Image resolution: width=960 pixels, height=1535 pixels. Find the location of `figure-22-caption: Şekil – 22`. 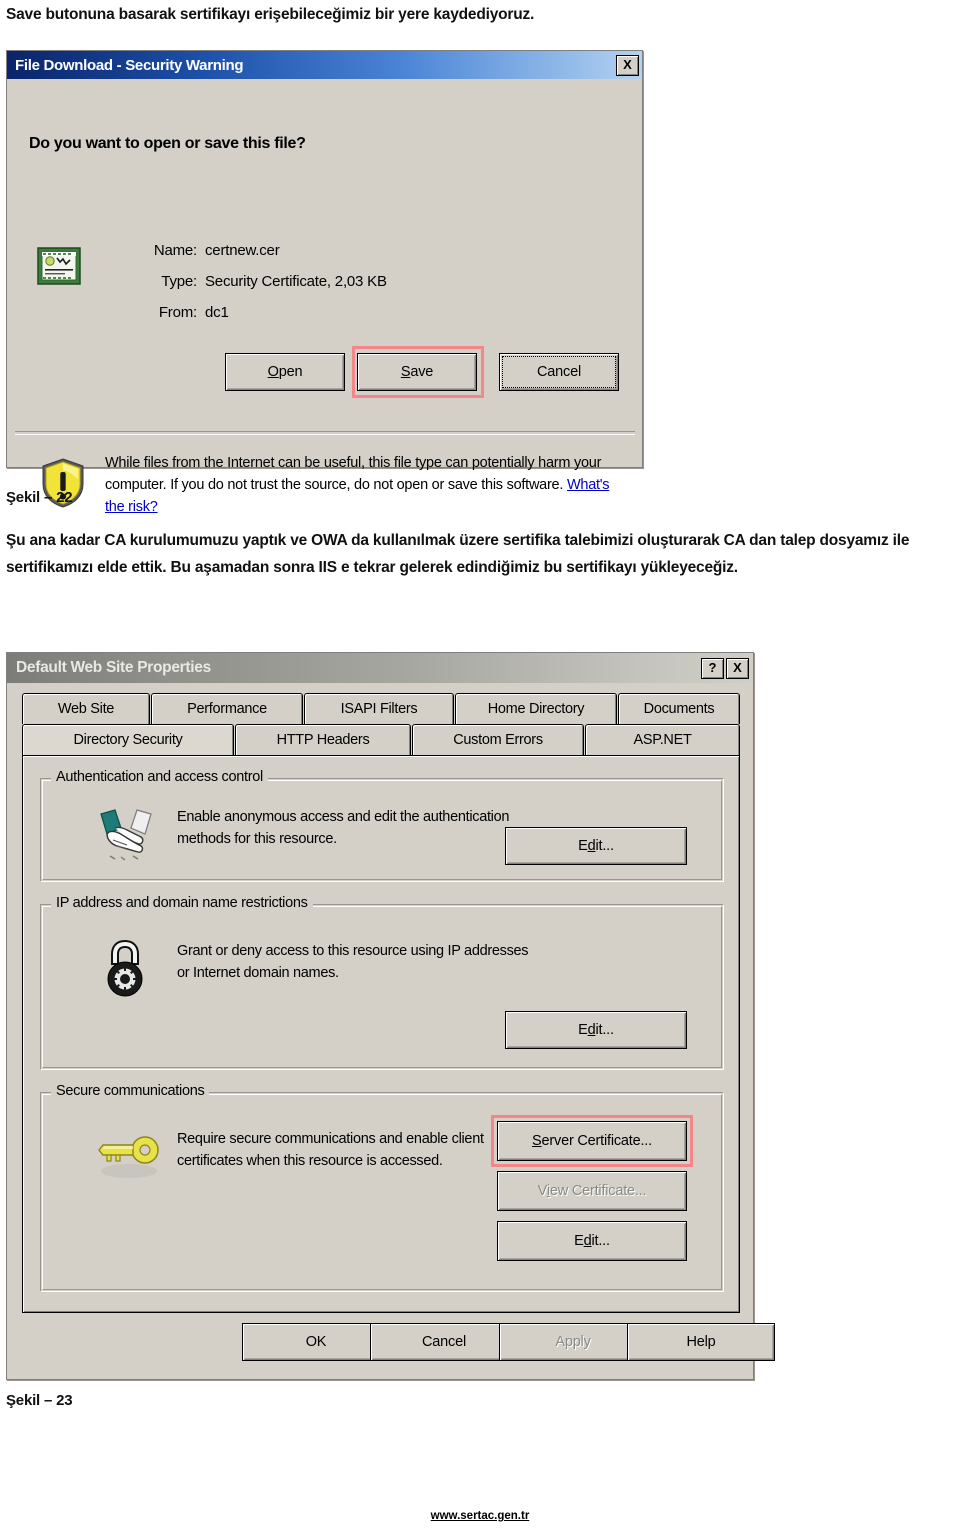

figure-22-caption: Şekil – 22 is located at coordinates (39, 497).